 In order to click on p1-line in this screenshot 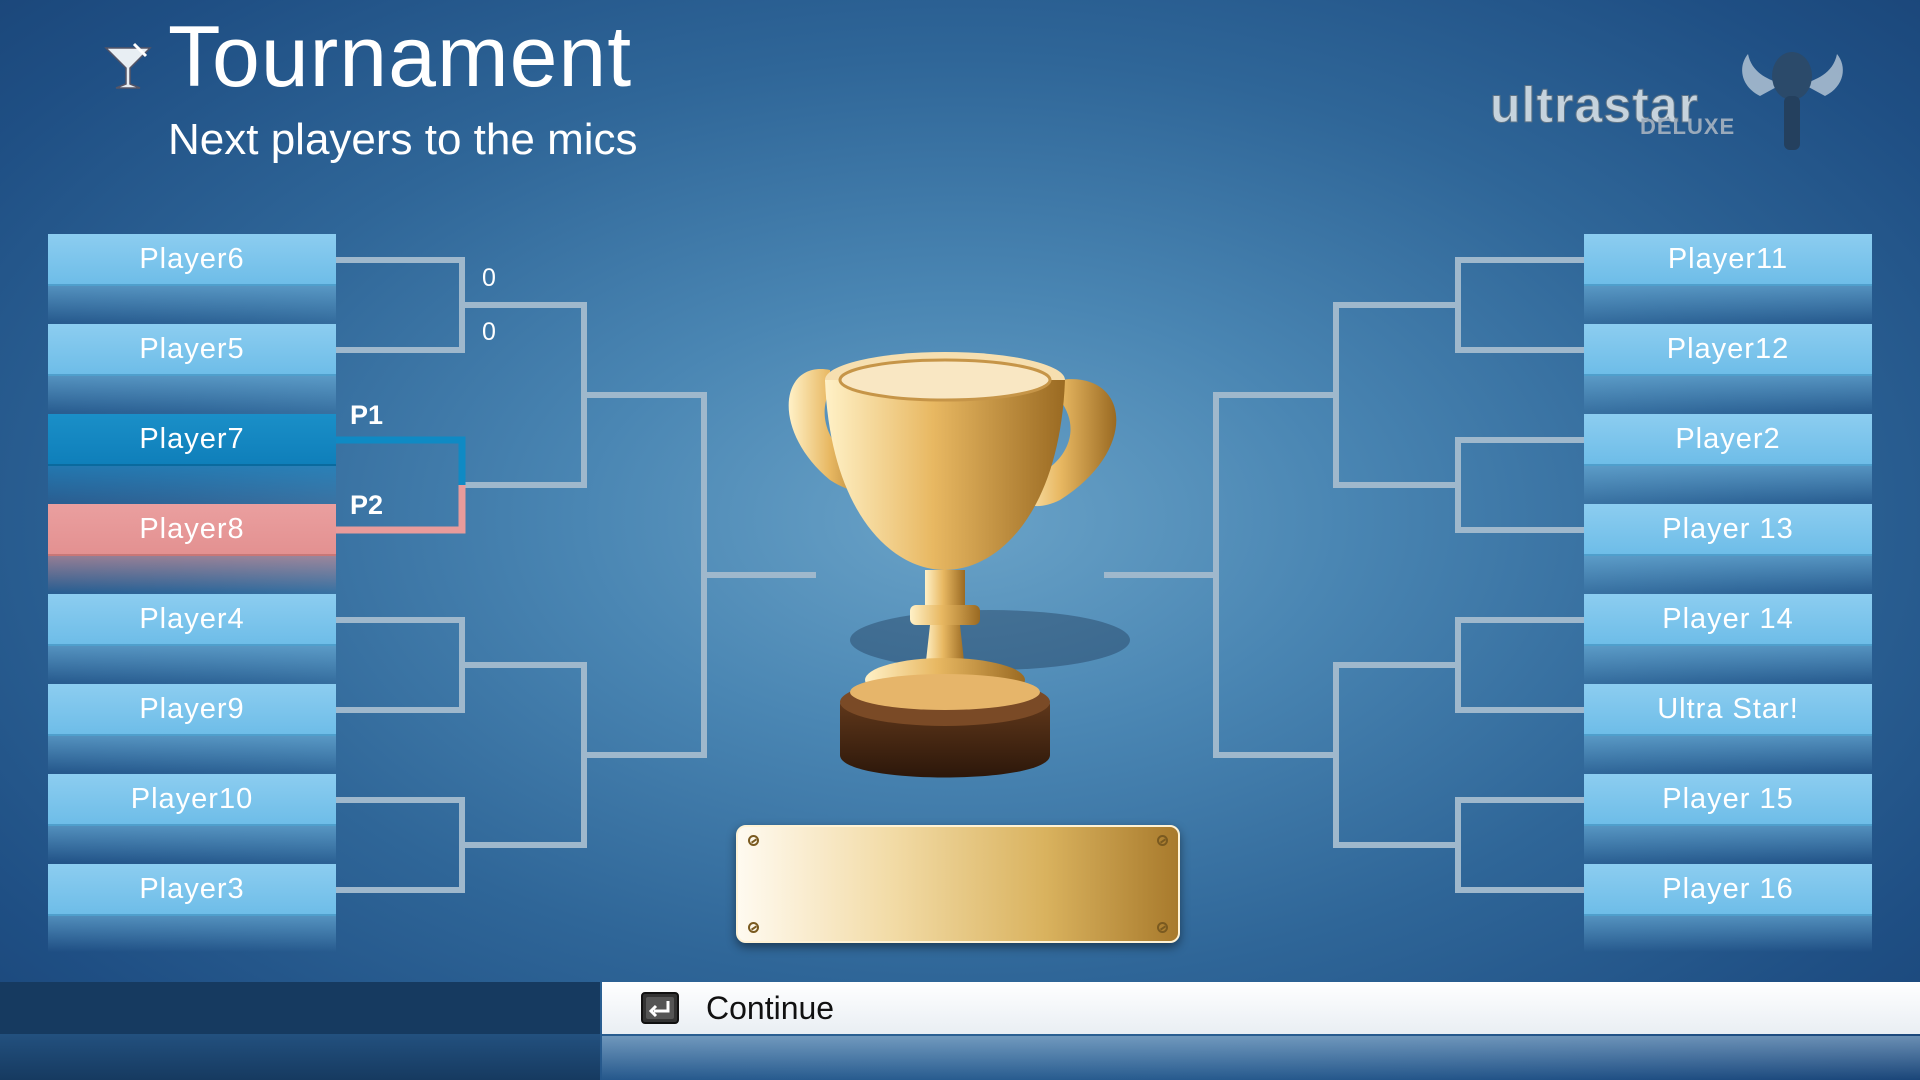, I will do `click(401, 460)`.